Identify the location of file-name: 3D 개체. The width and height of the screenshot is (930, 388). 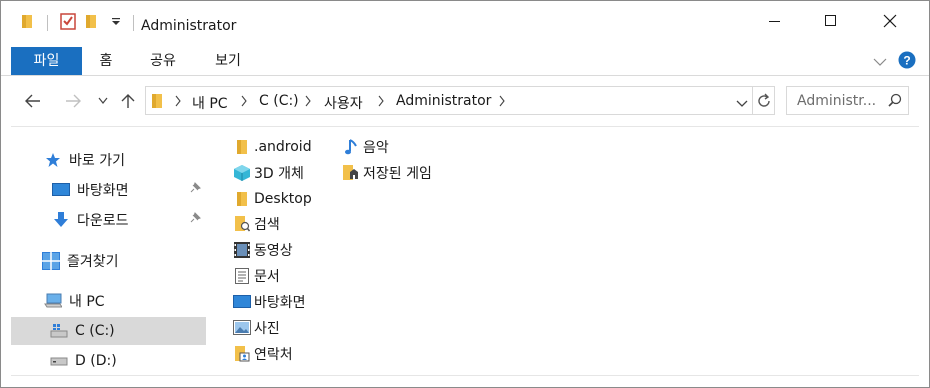
(279, 174).